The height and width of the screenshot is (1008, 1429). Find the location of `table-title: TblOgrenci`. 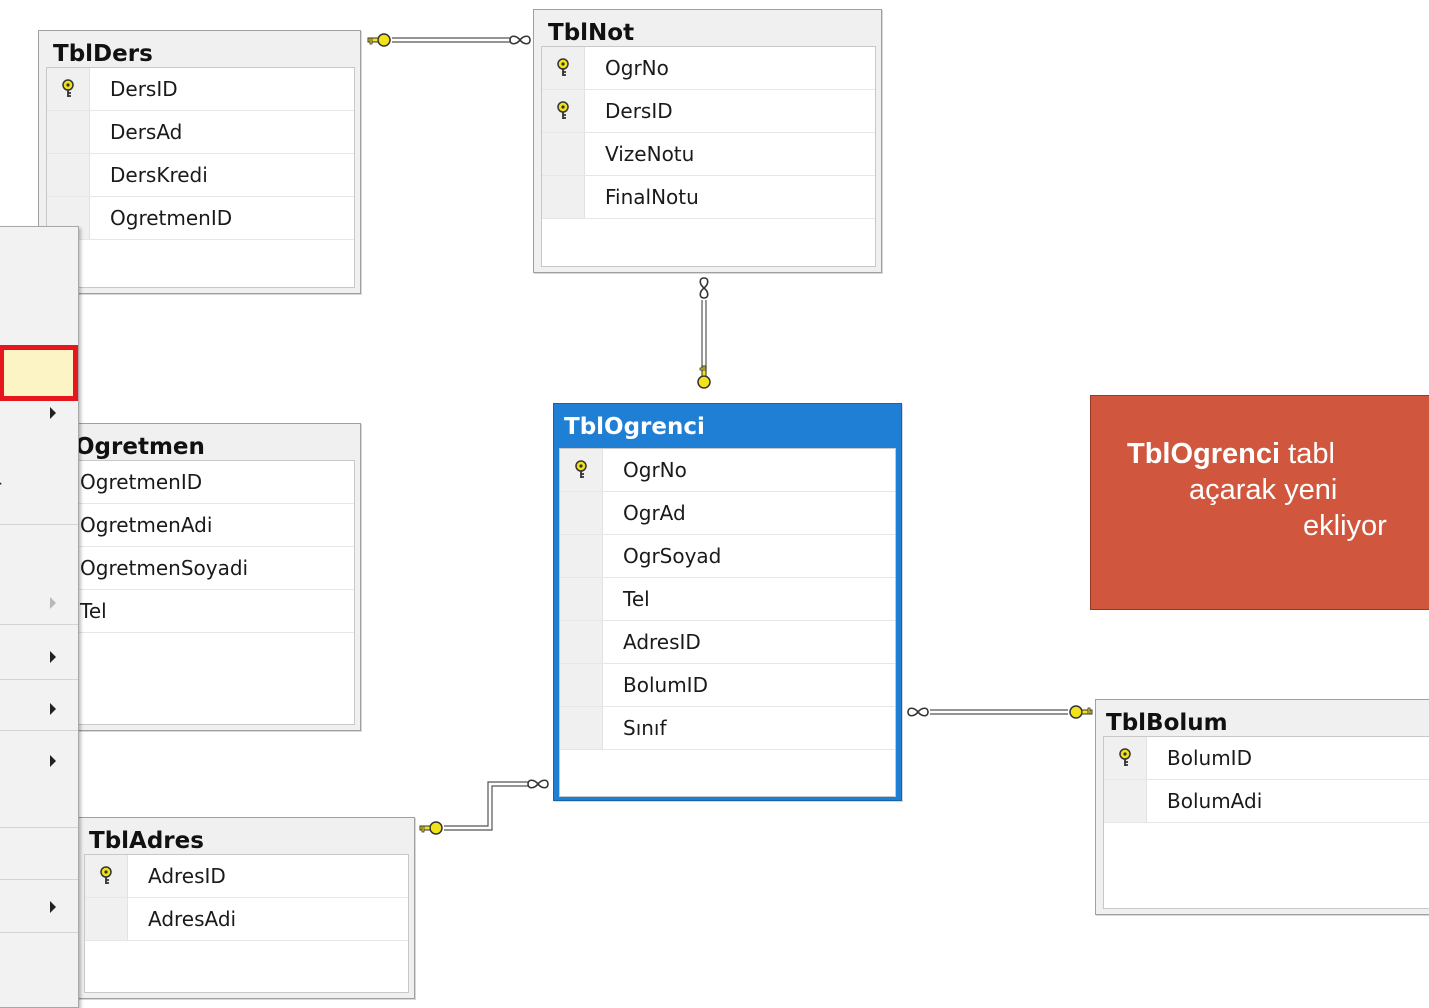

table-title: TblOgrenci is located at coordinates (727, 423).